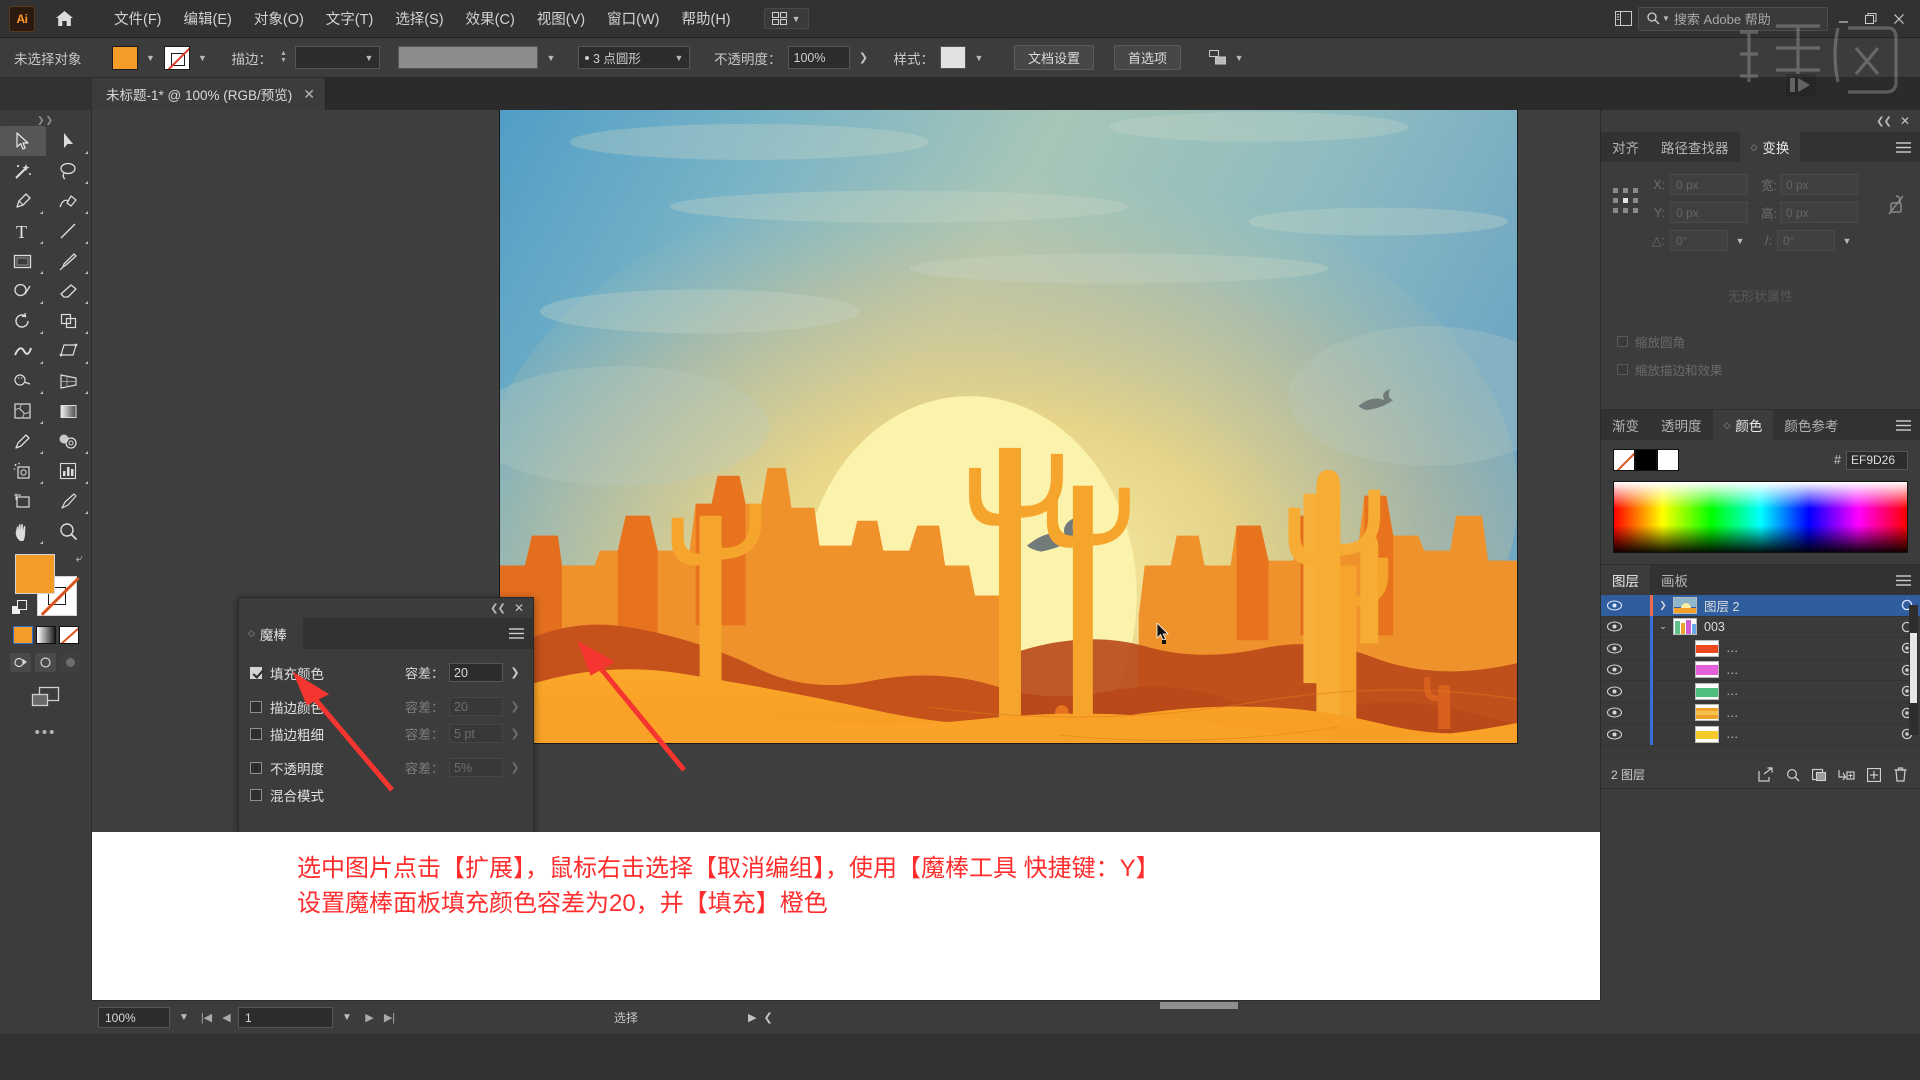  I want to click on layer-row-0: ❯ 图层 2, so click(1760, 605).